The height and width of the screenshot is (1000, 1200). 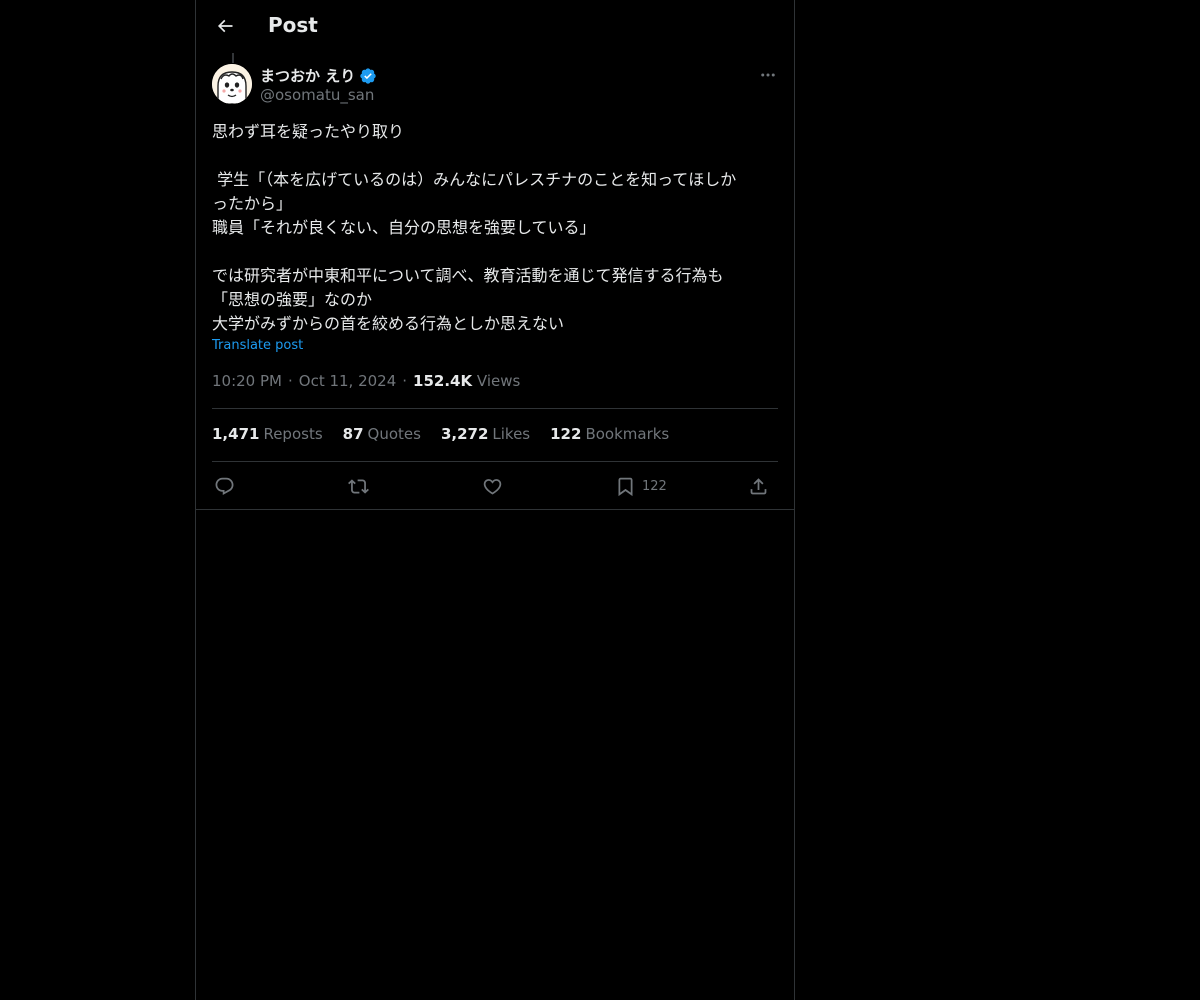 I want to click on quotes-stat: 87 Quotes, so click(x=382, y=434).